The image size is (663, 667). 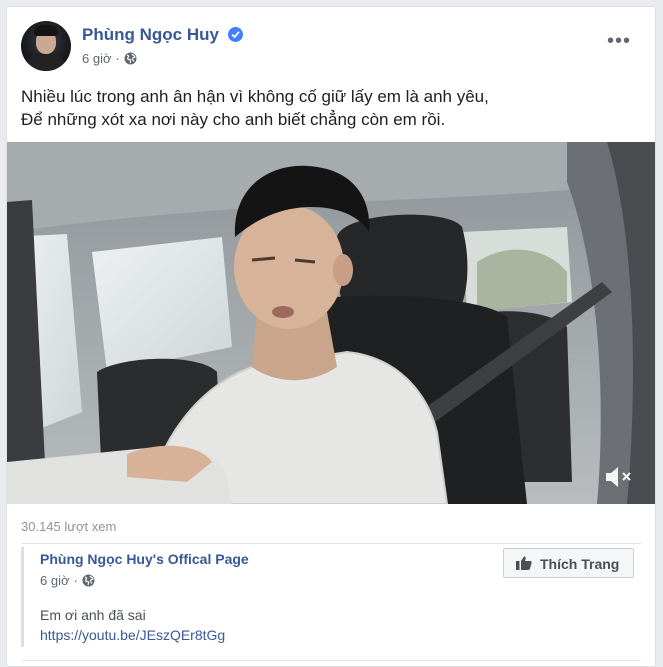 What do you see at coordinates (150, 34) in the screenshot?
I see `author-name-text: Phùng Ngọc Huy` at bounding box center [150, 34].